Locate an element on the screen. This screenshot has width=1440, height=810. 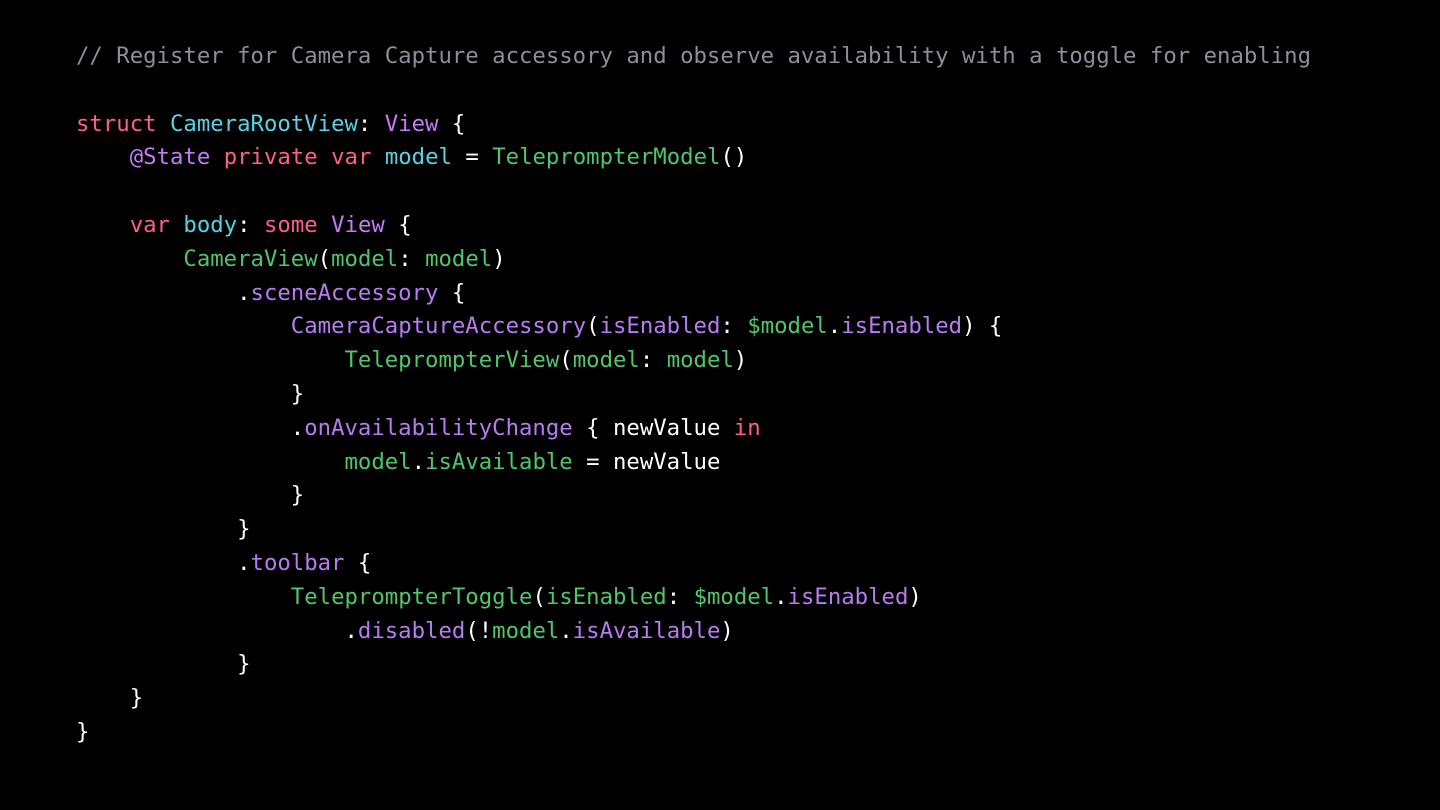
code-line: TeleprompterView(model: model) is located at coordinates (746, 361).